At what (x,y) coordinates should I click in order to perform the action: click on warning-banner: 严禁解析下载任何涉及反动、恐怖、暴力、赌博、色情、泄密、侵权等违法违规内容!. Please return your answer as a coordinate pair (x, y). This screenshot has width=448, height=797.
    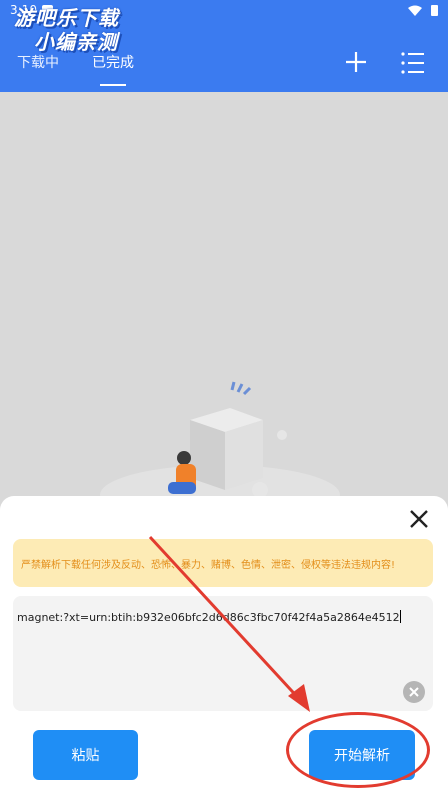
    Looking at the image, I should click on (223, 563).